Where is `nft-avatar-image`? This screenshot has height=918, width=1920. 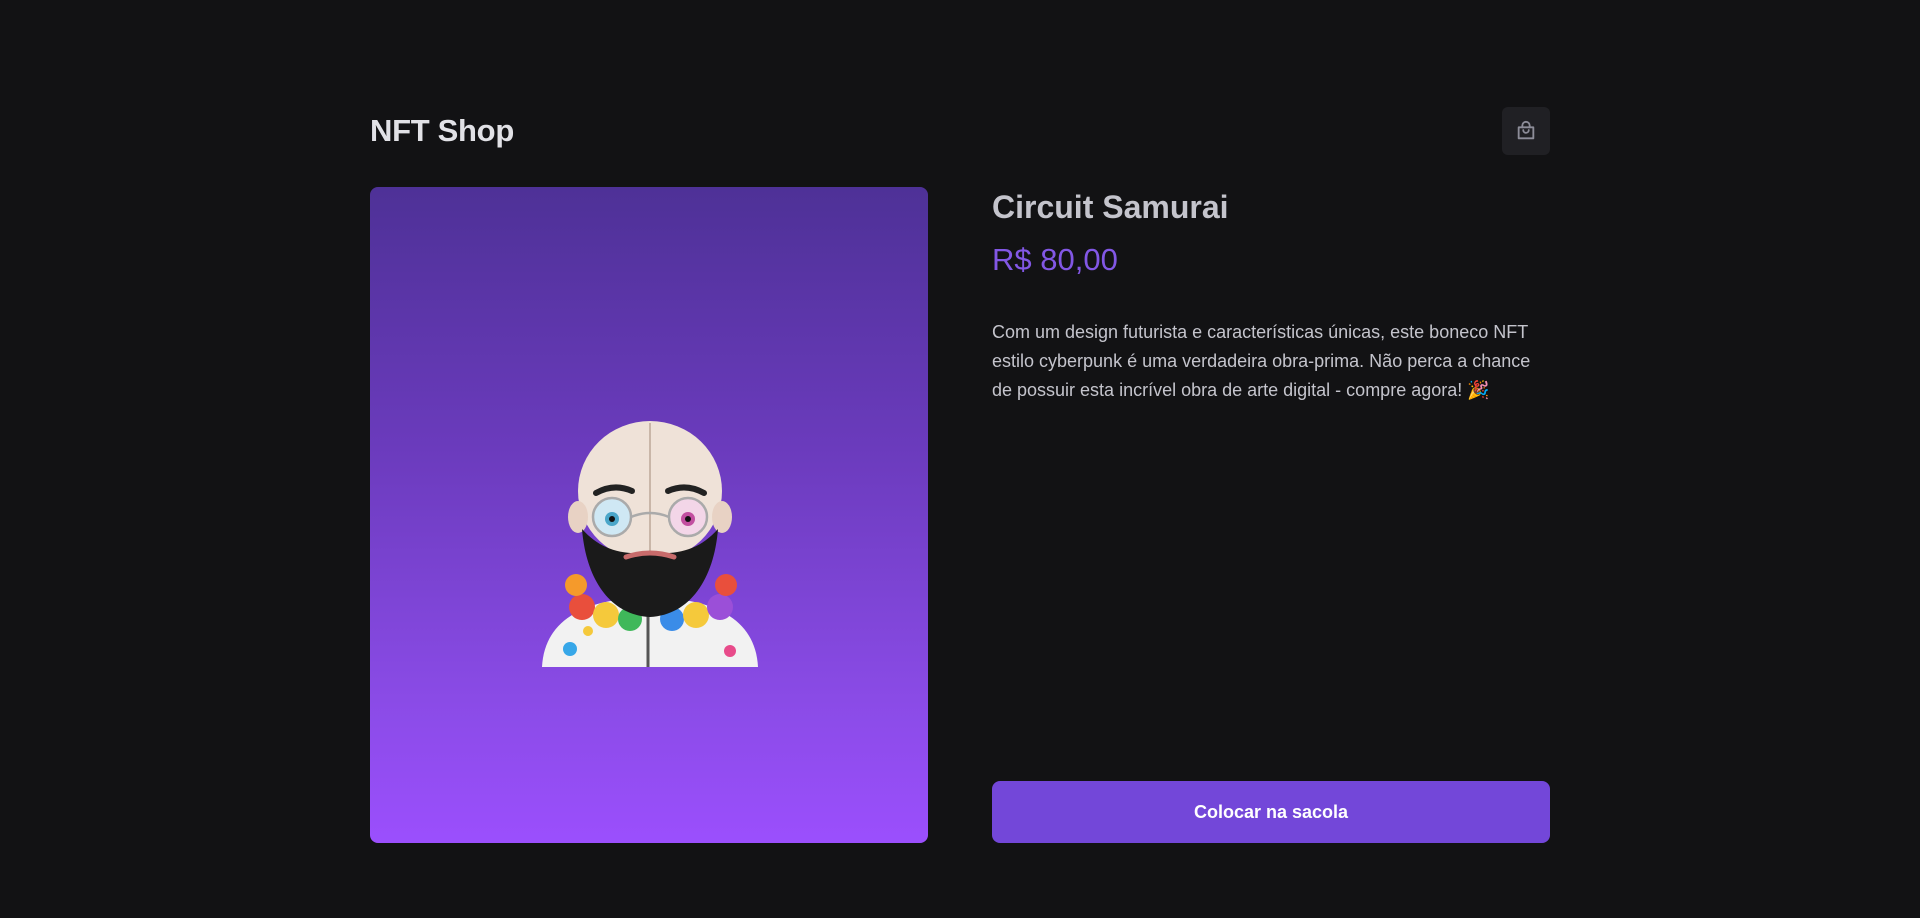
nft-avatar-image is located at coordinates (650, 544).